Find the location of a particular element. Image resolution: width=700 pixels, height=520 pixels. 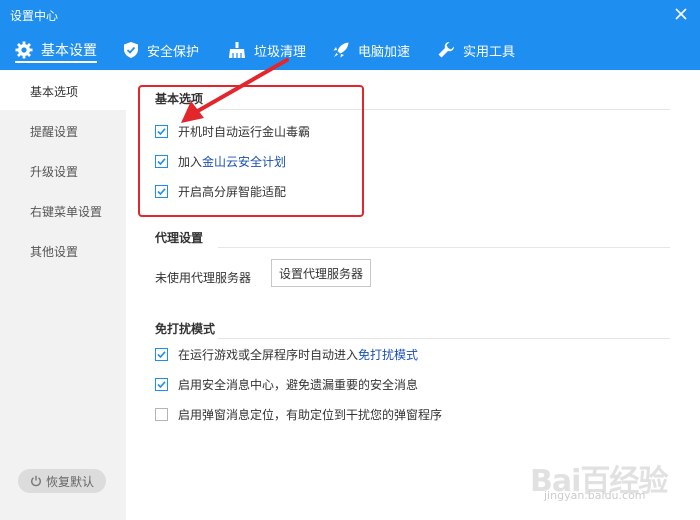

tab-label: 基本设置 is located at coordinates (69, 51).